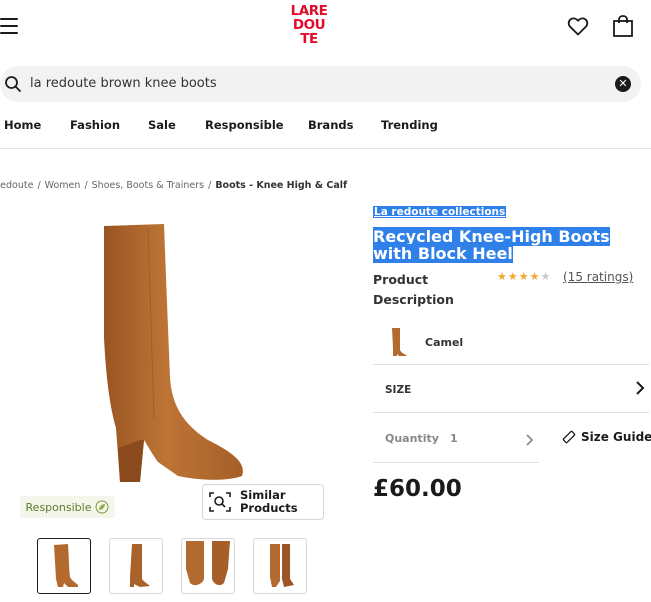 The width and height of the screenshot is (651, 602). Describe the element at coordinates (511, 388) in the screenshot. I see `size-selector: SIZE` at that location.